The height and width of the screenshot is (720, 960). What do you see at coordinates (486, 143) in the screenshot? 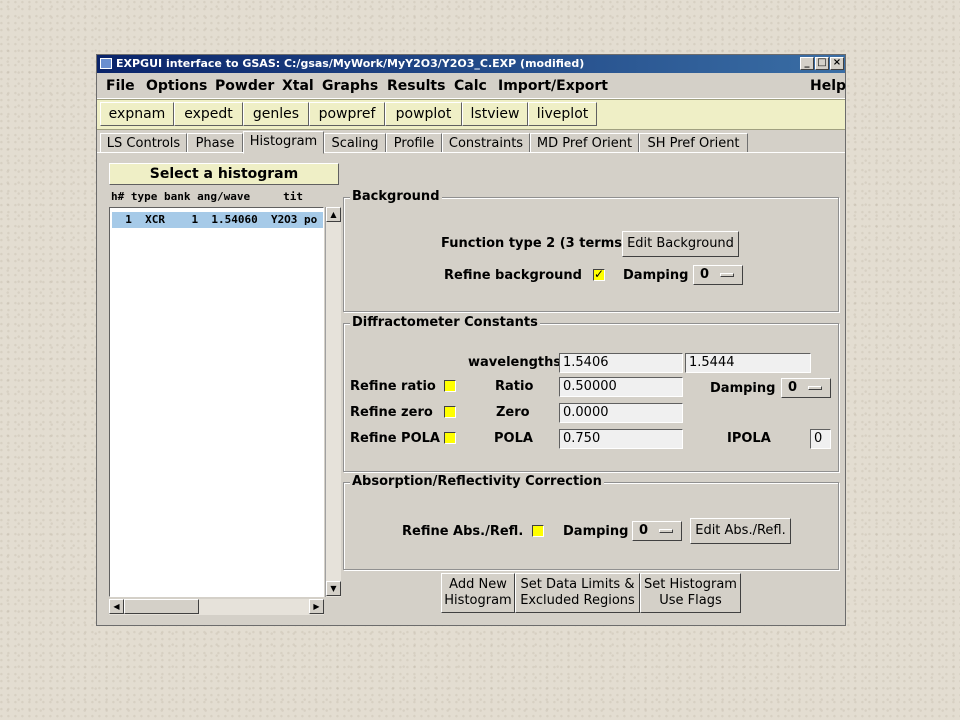
I see `tab-constraints: Constraints` at bounding box center [486, 143].